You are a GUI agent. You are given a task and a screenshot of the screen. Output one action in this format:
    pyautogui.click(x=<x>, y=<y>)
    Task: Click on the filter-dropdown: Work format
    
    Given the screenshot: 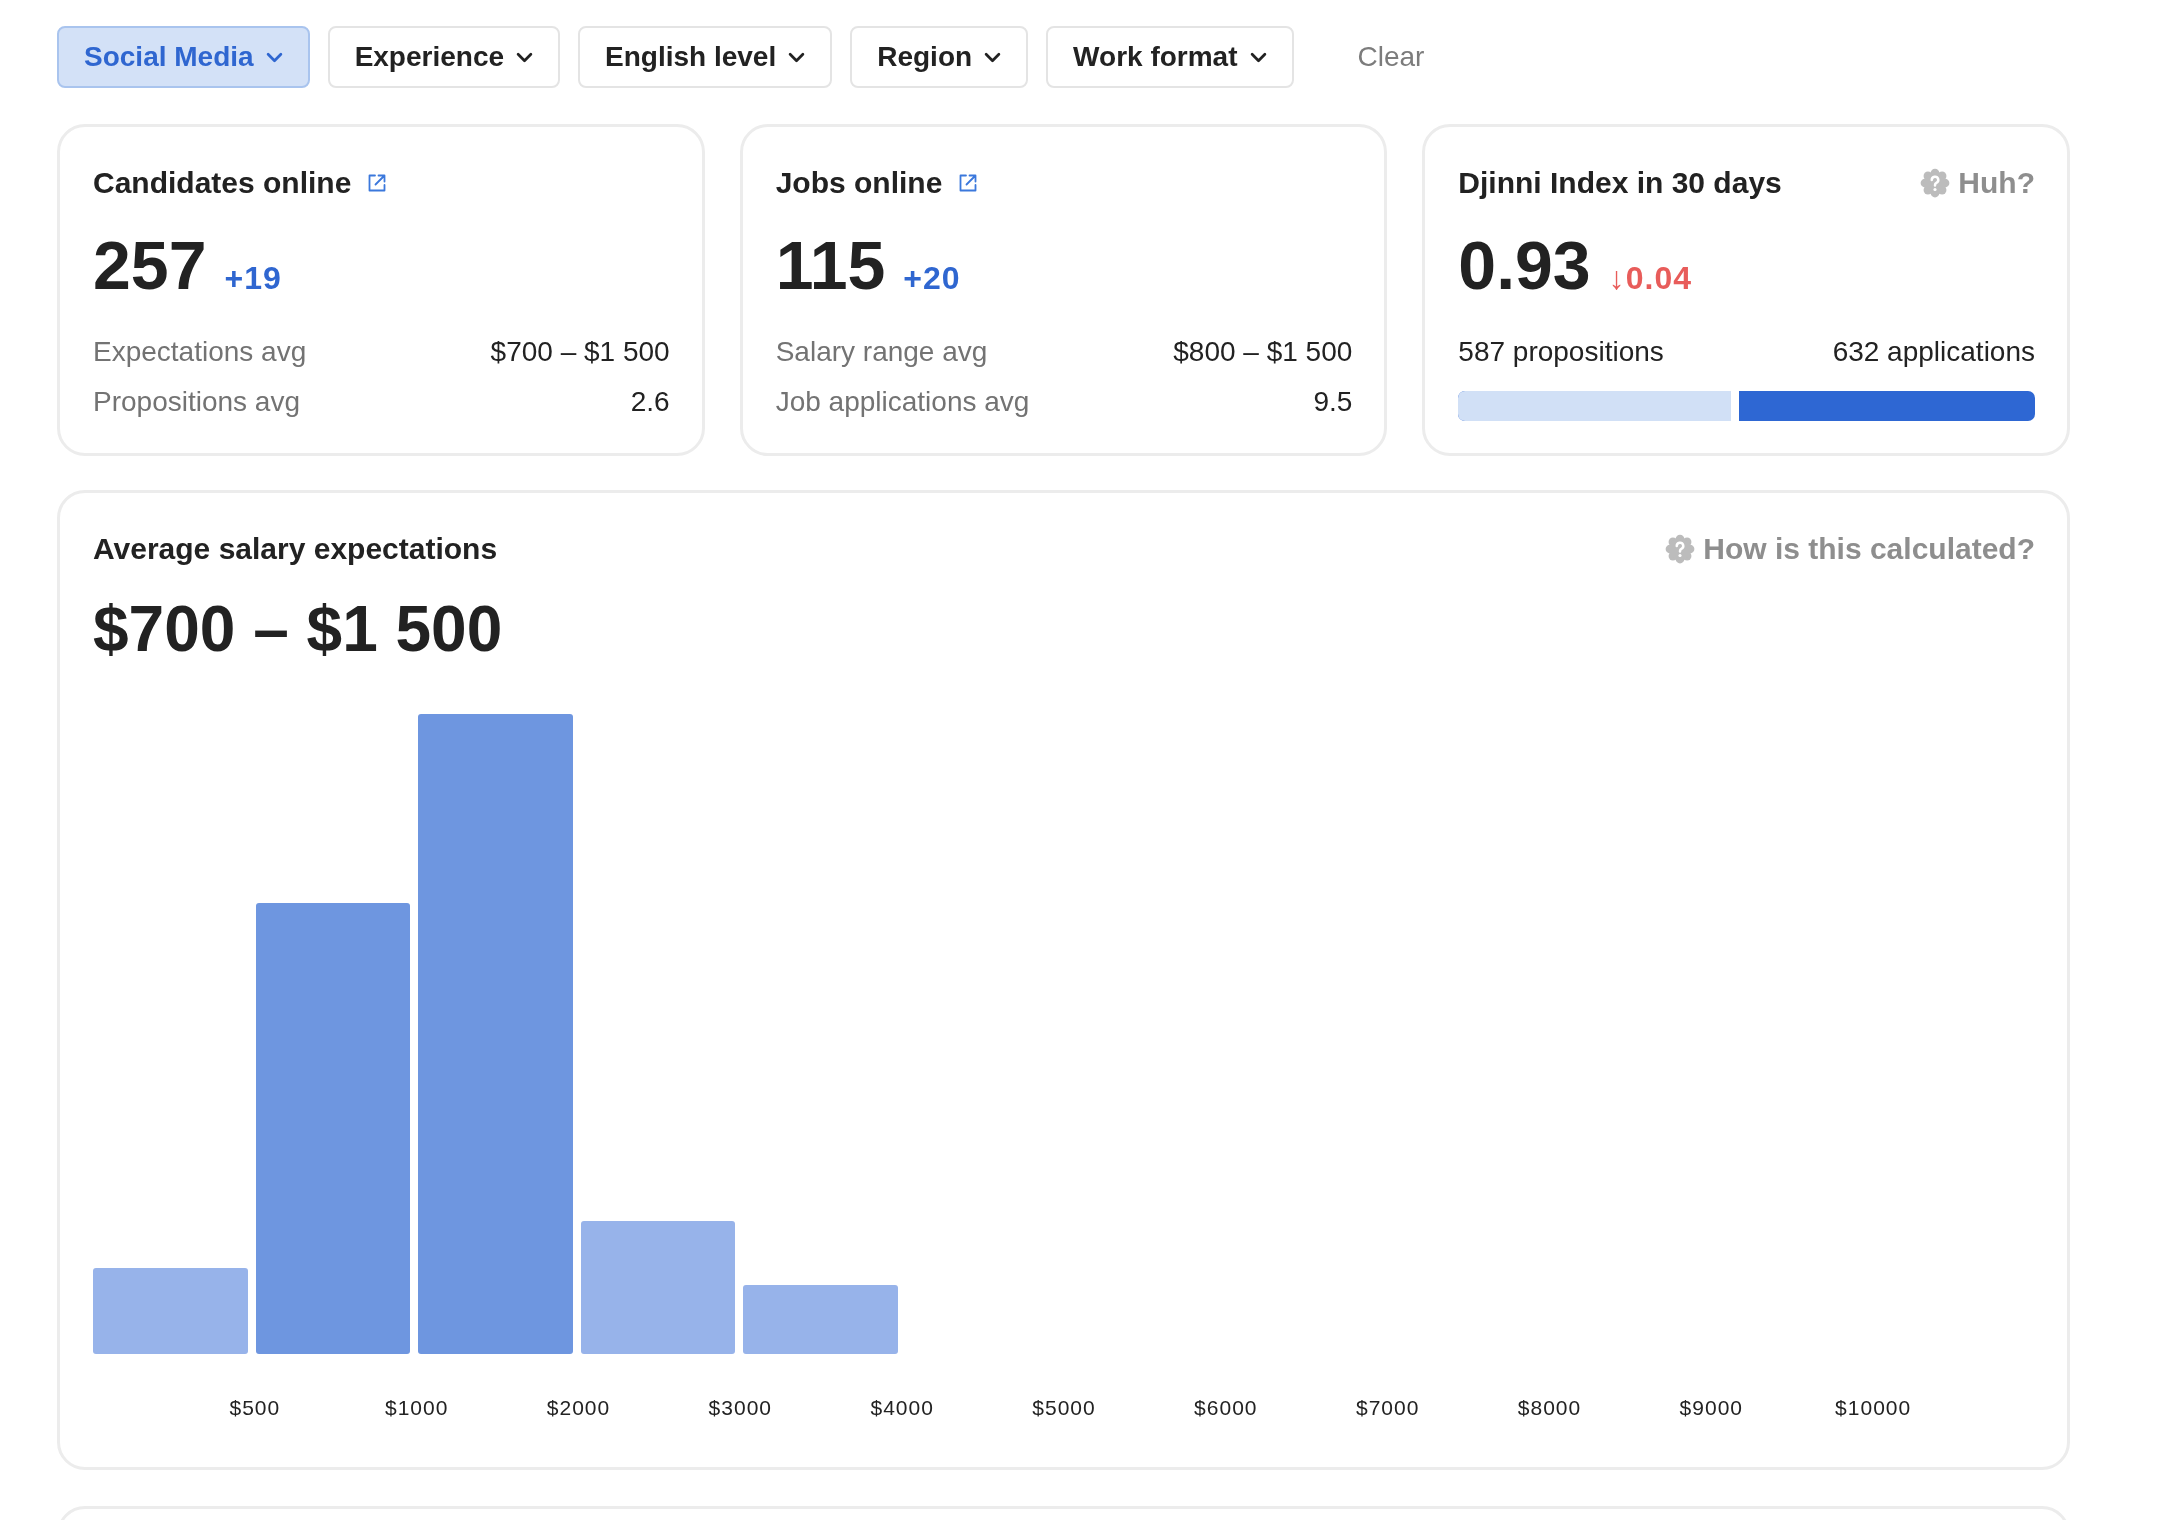 What is the action you would take?
    pyautogui.click(x=1170, y=57)
    